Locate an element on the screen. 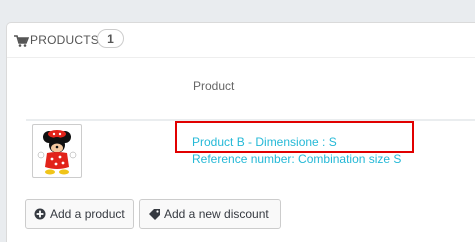 The width and height of the screenshot is (475, 242). shopping-cart-icon is located at coordinates (22, 40).